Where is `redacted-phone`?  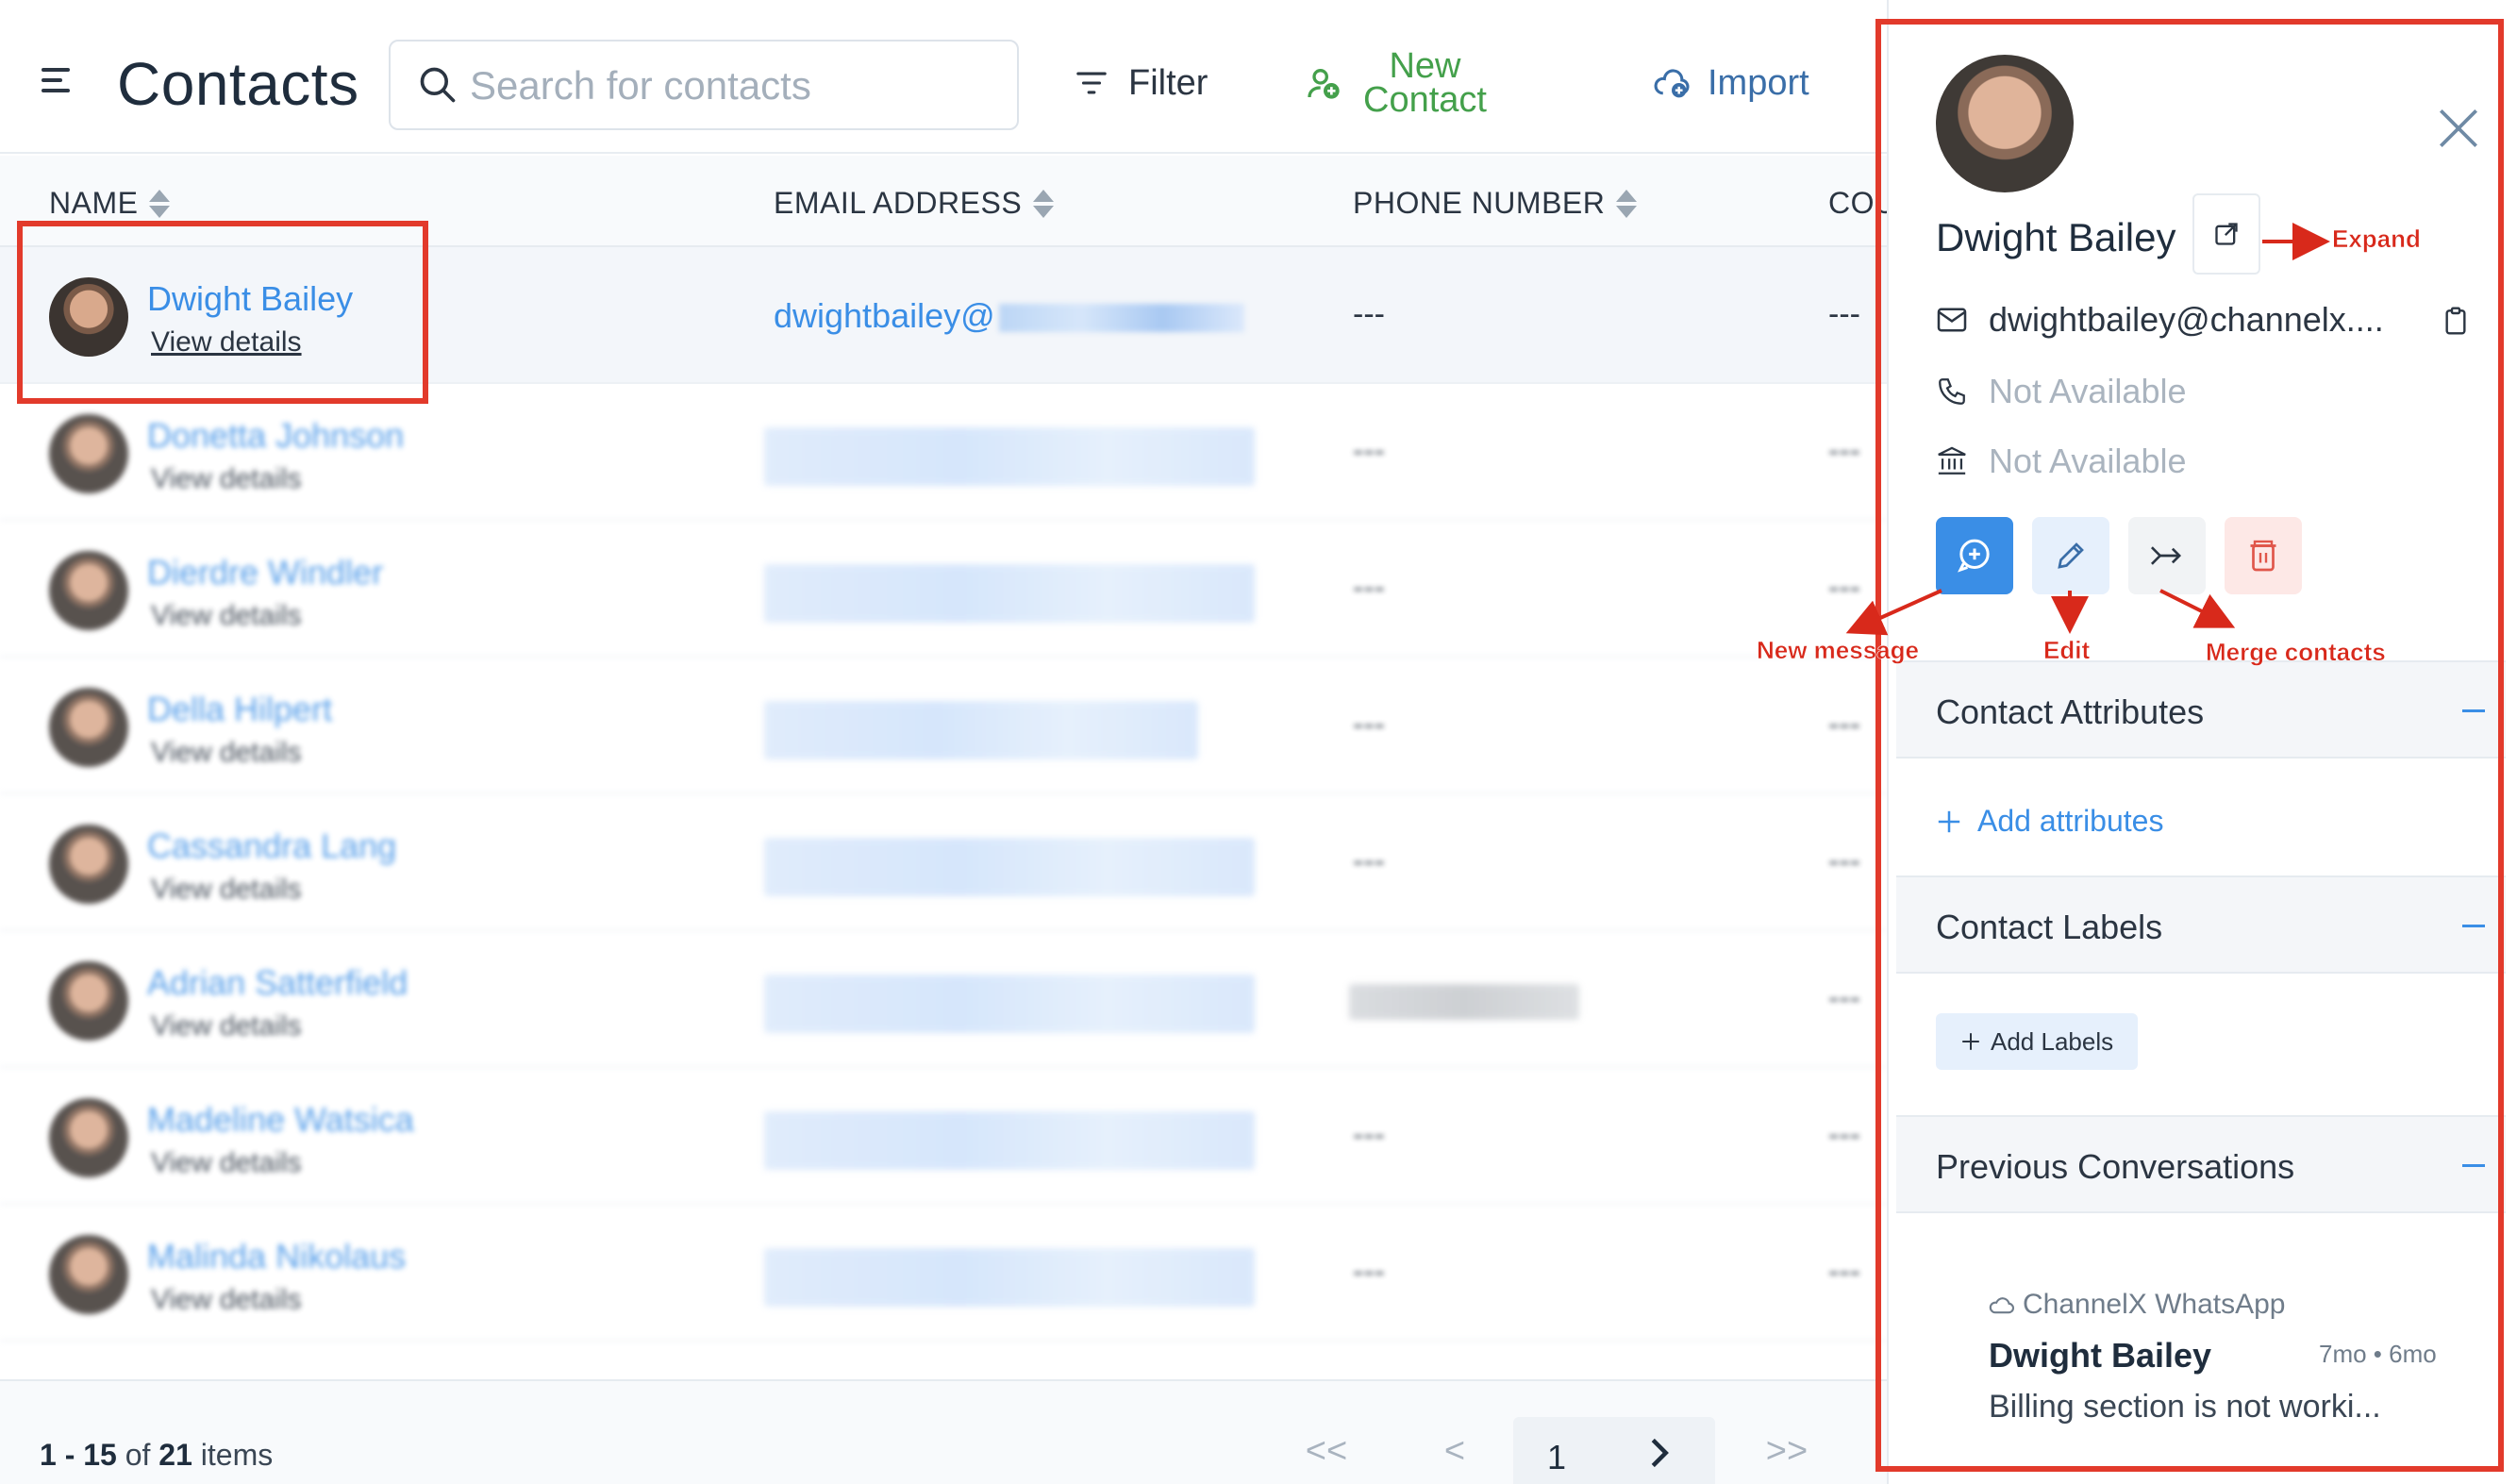 redacted-phone is located at coordinates (1464, 1002).